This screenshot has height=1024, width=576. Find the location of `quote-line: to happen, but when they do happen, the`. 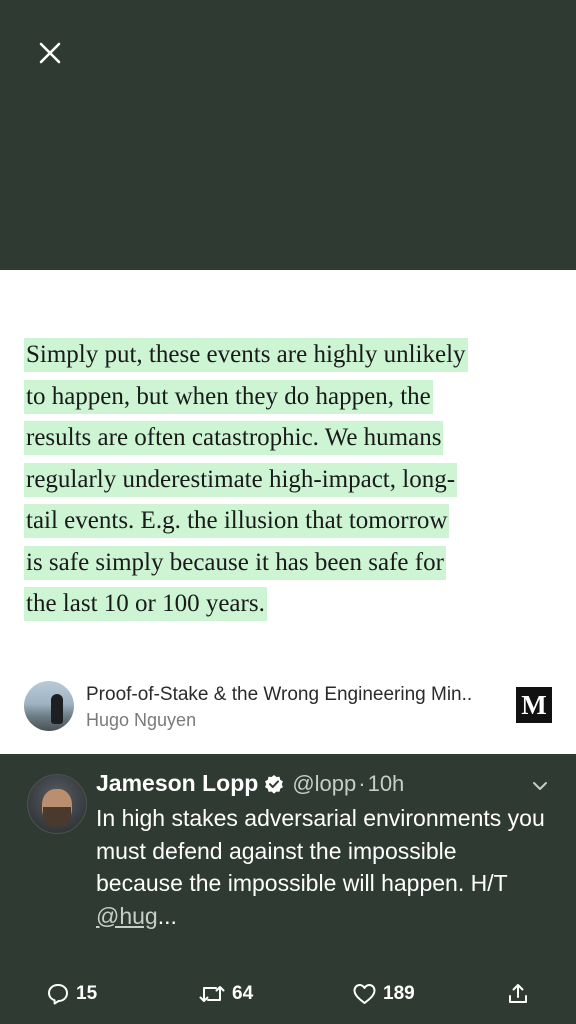

quote-line: to happen, but when they do happen, the is located at coordinates (228, 396).